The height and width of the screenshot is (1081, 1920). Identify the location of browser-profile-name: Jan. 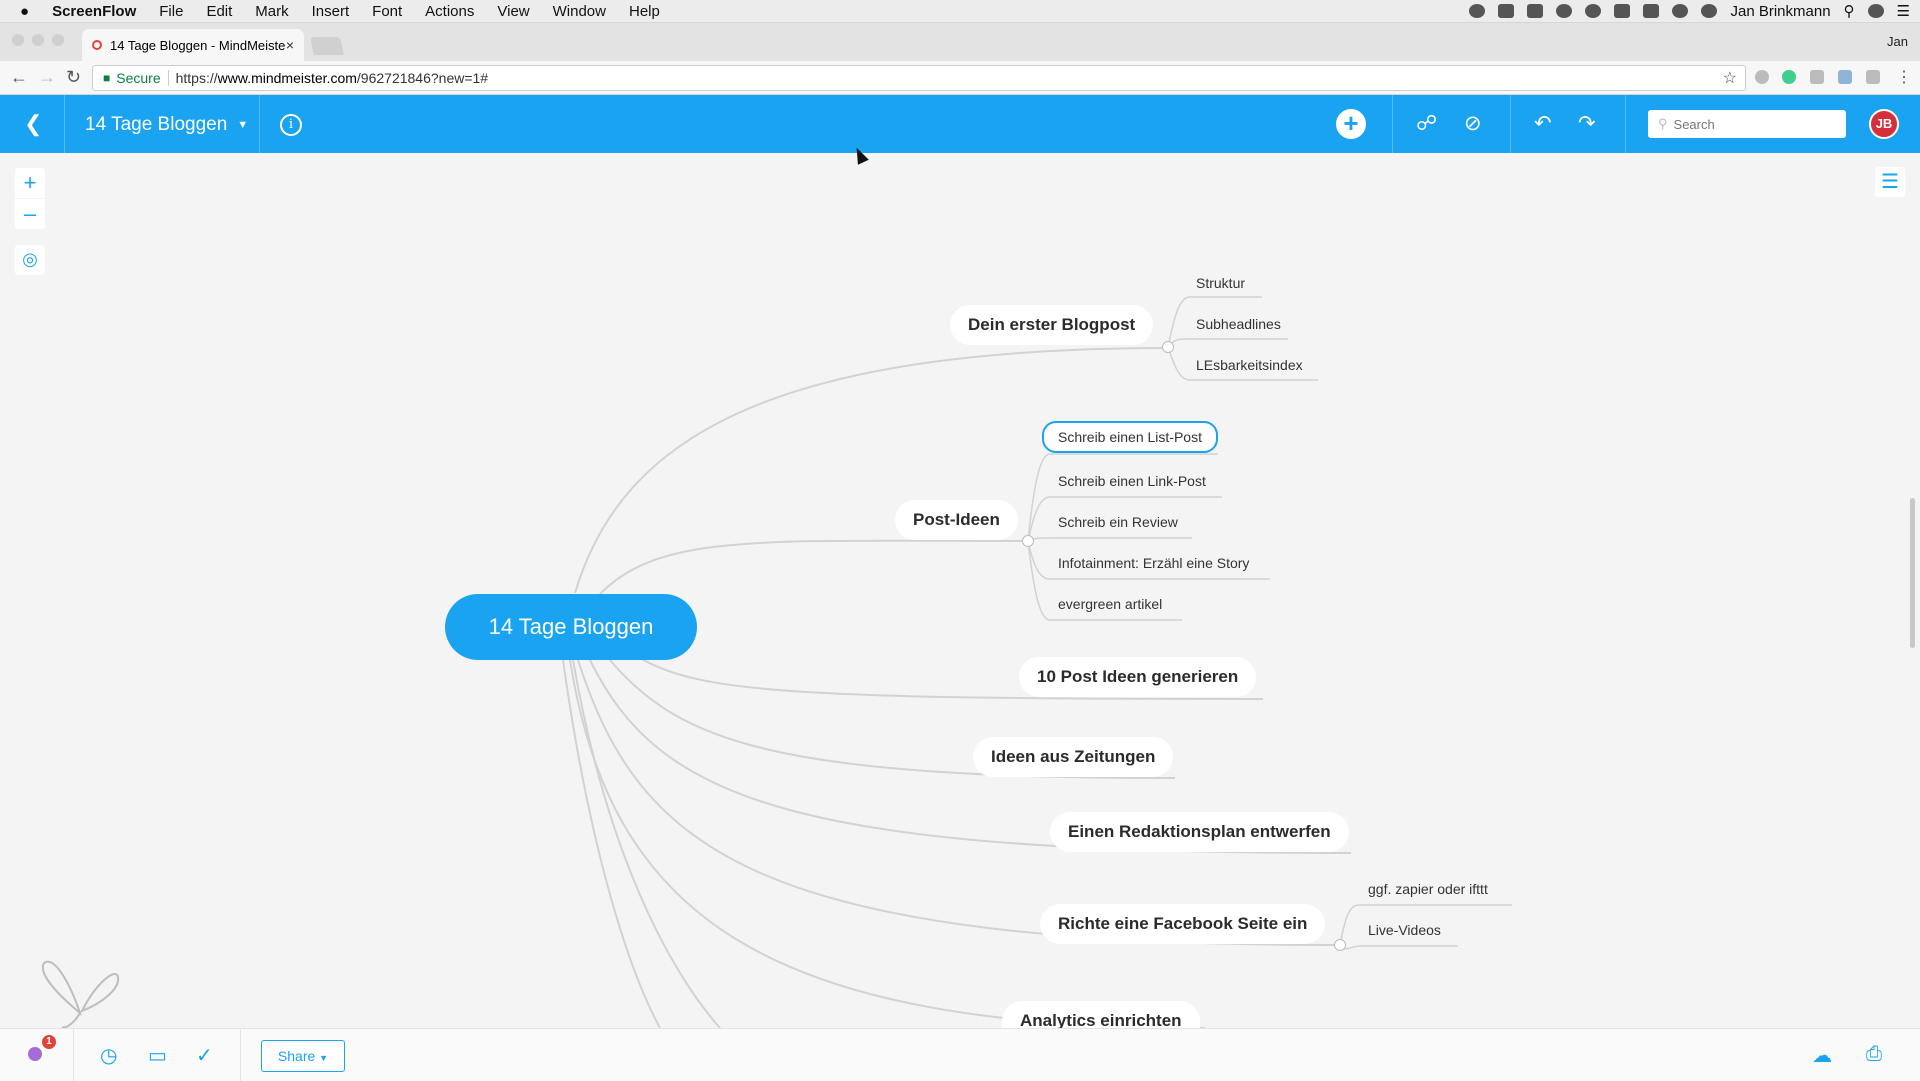
(1897, 41).